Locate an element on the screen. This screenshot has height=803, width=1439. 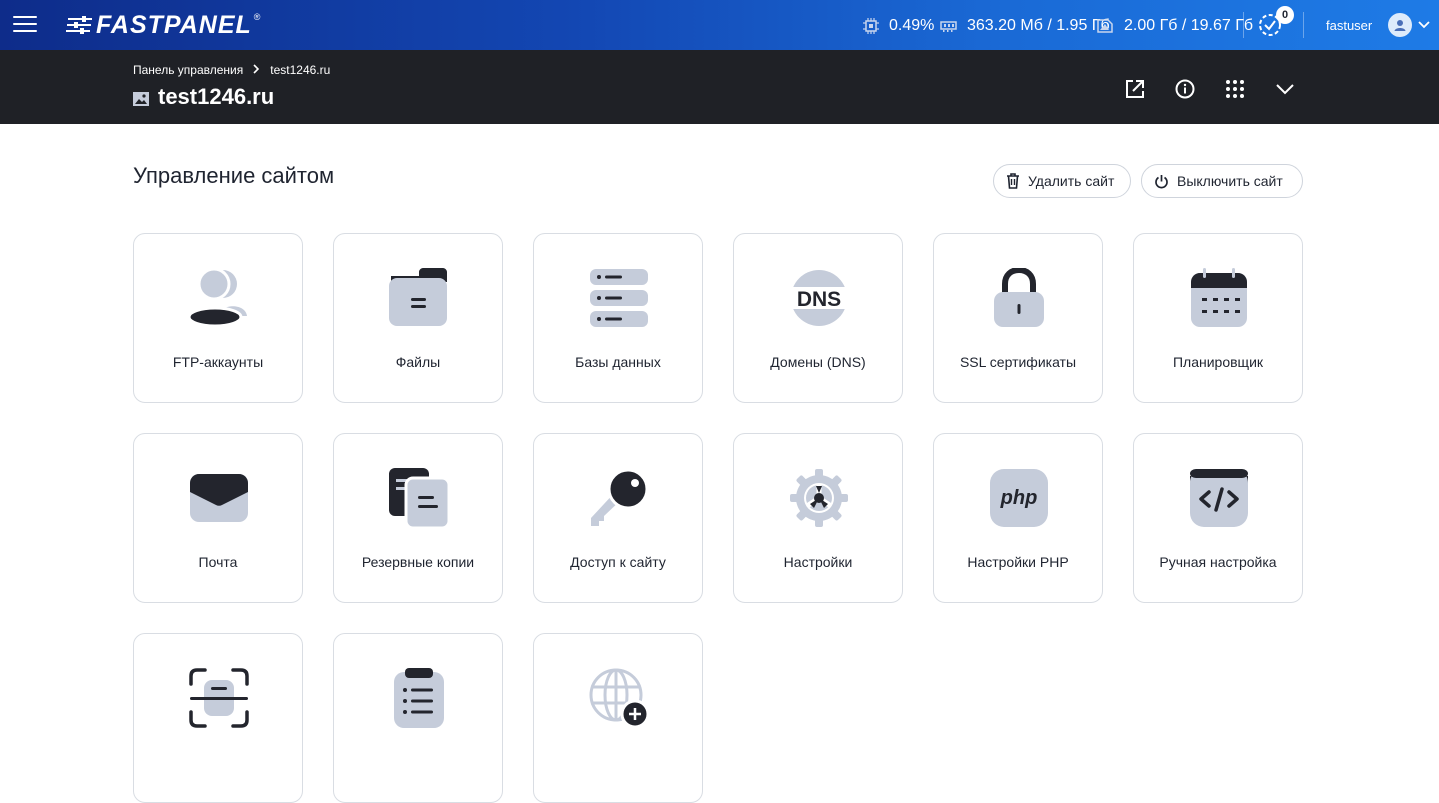
lock-icon is located at coordinates (1019, 297).